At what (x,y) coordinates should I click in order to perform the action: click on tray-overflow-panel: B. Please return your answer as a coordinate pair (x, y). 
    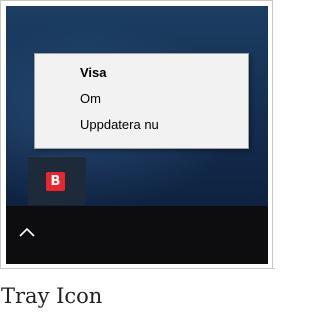
    Looking at the image, I should click on (57, 180).